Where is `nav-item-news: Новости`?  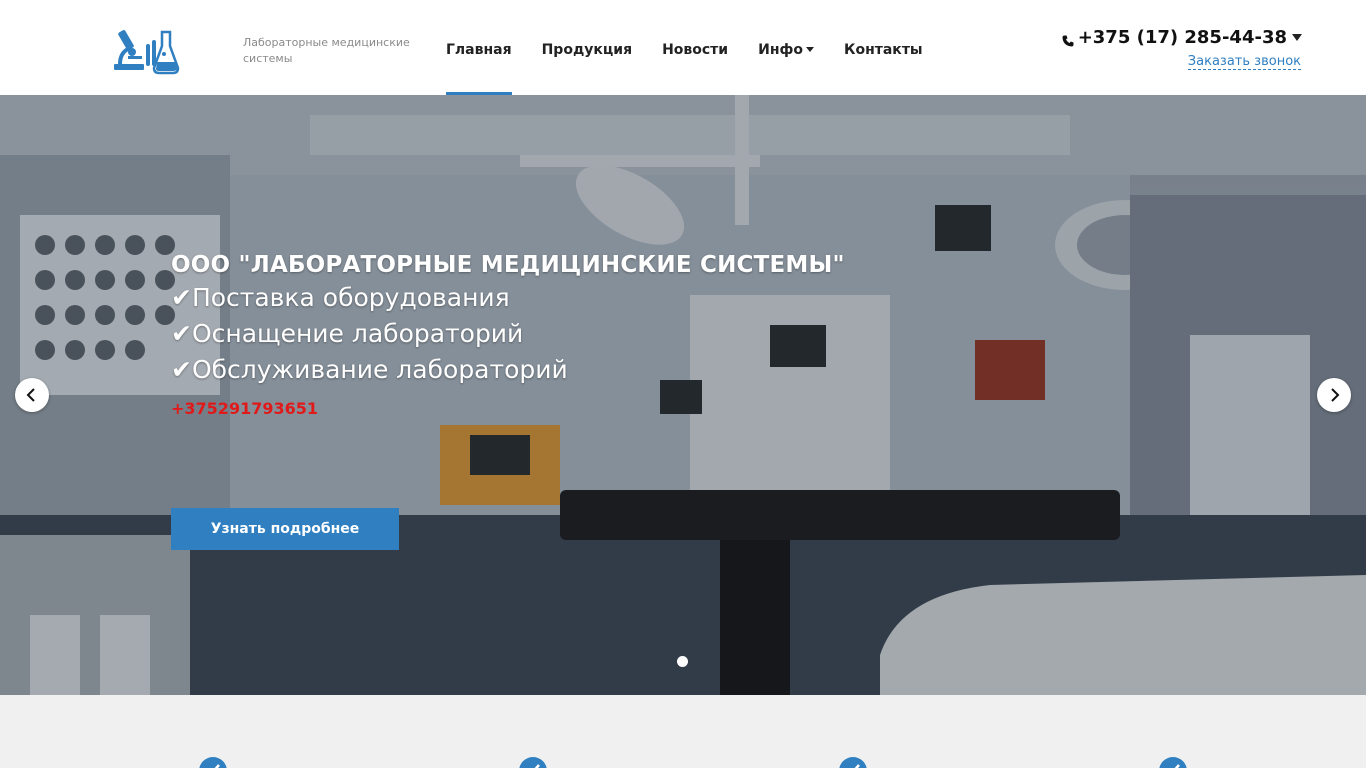
nav-item-news: Новости is located at coordinates (695, 47).